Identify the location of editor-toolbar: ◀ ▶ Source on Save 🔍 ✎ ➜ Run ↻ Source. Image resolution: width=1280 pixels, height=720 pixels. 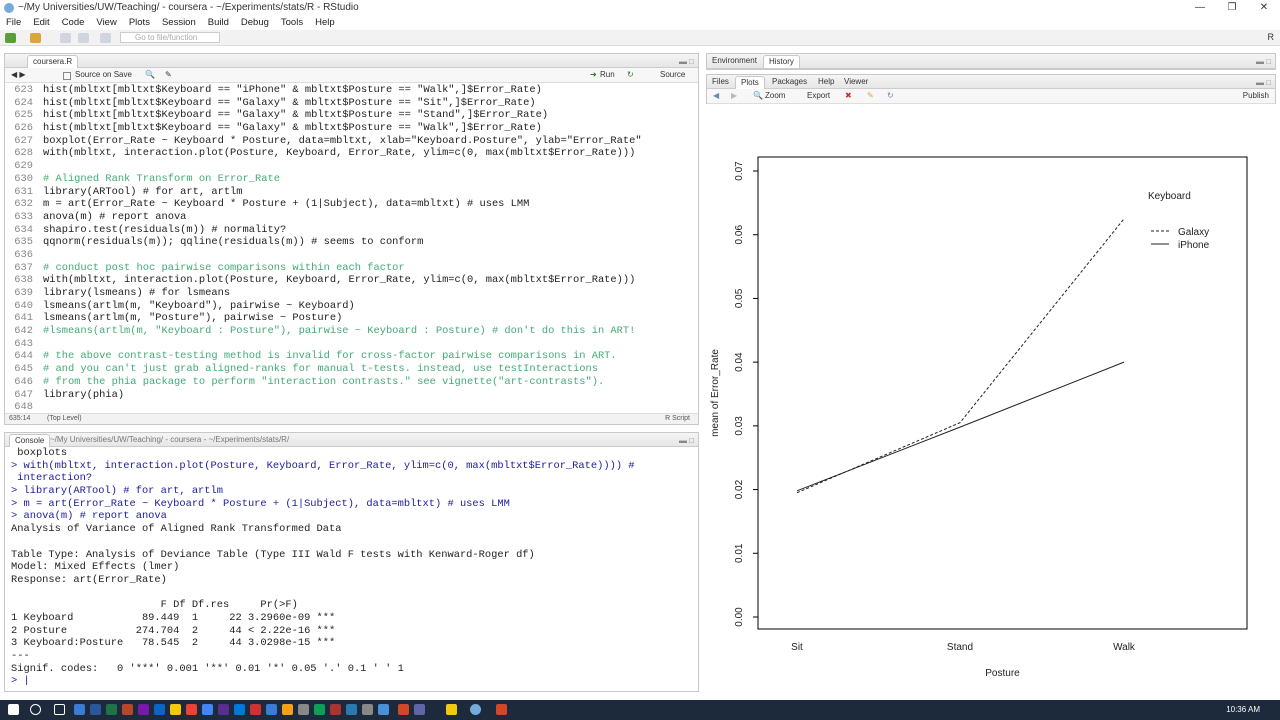
(351, 75).